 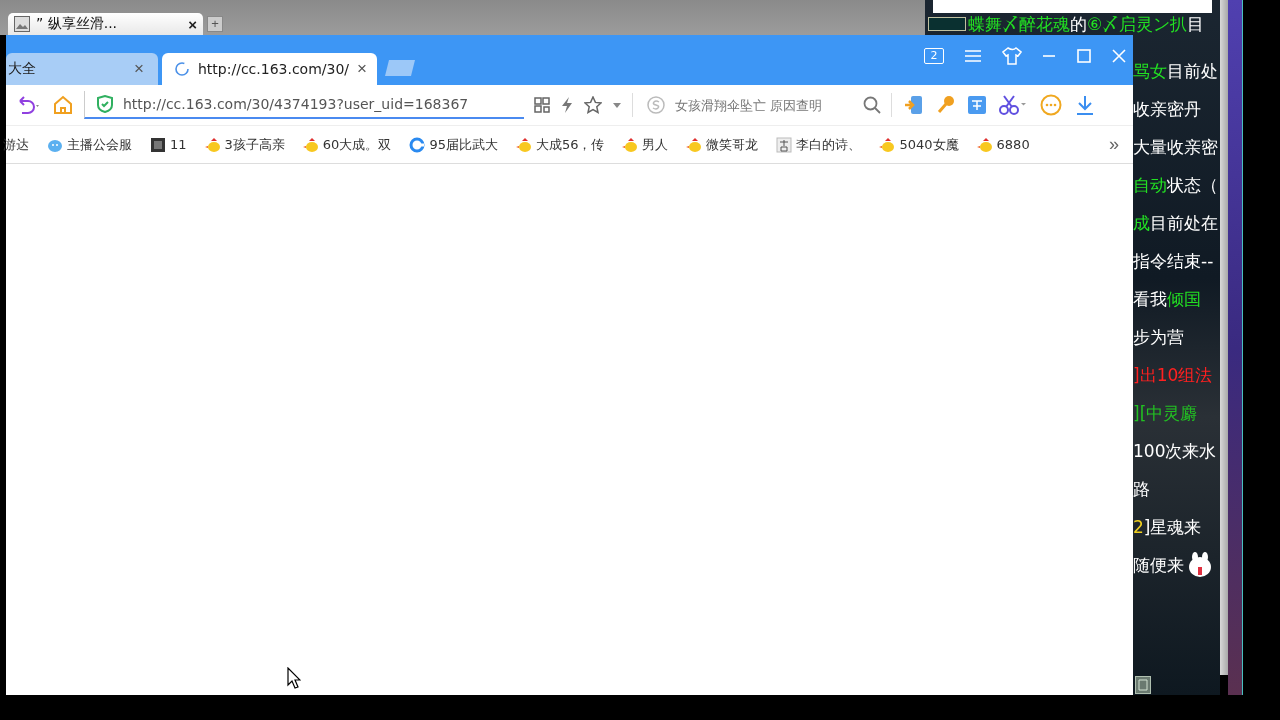 I want to click on close-icon, so click(x=1119, y=56).